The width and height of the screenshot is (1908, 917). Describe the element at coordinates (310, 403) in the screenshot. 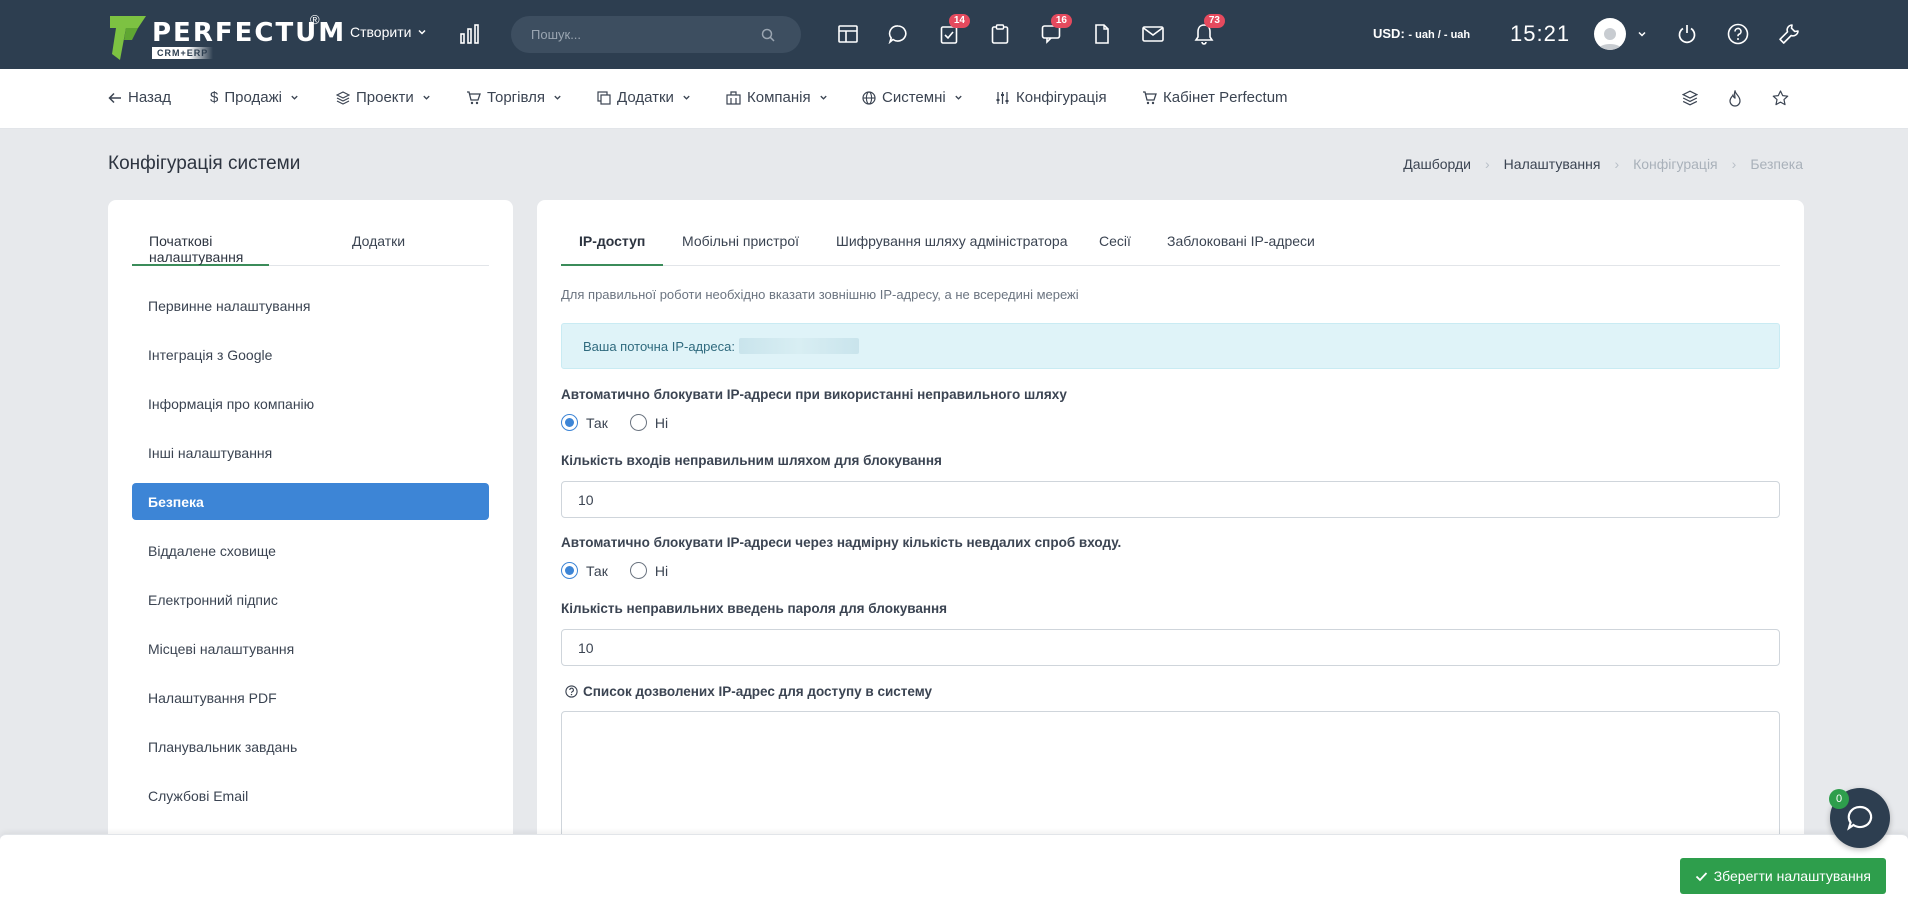

I see `sidebar-item-company-info: Інформація про компанію` at that location.